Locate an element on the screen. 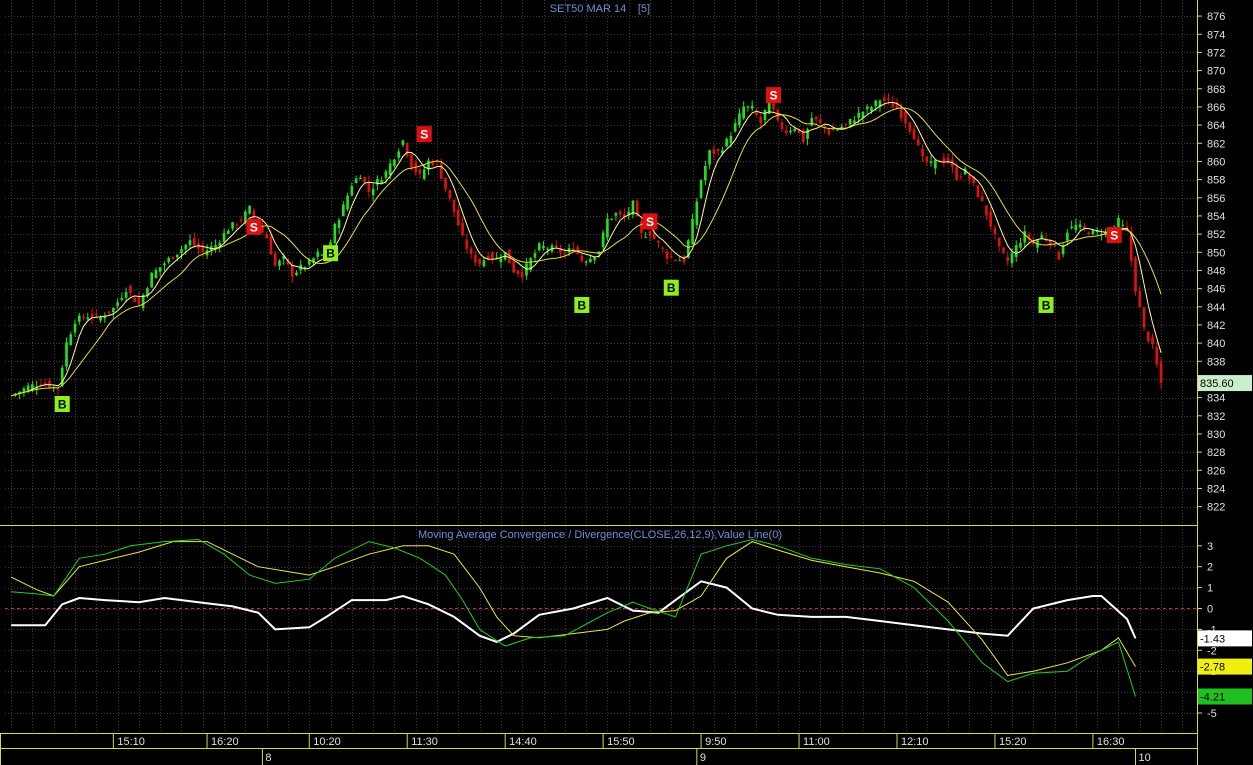  y-tick-label: 846 is located at coordinates (1216, 290).